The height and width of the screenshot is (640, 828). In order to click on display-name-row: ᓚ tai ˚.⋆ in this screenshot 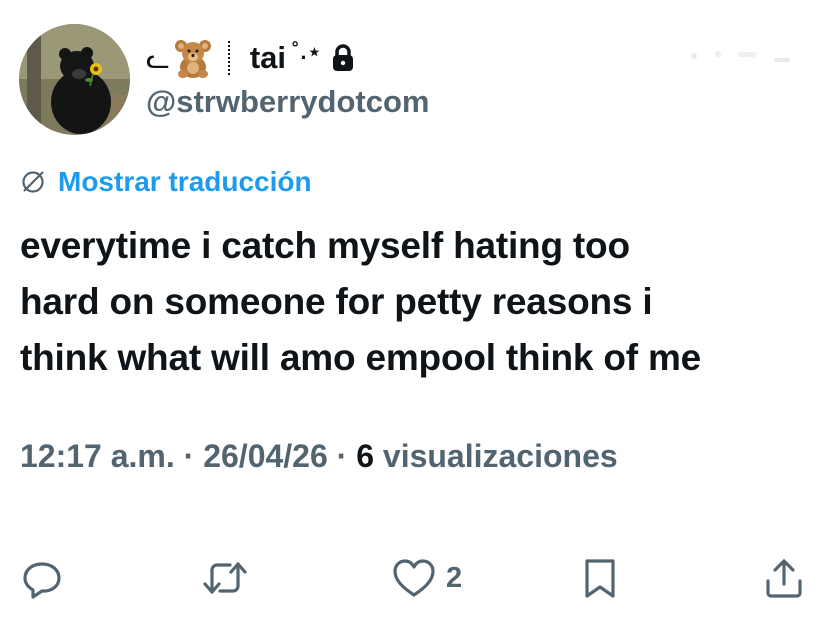, I will do `click(251, 58)`.